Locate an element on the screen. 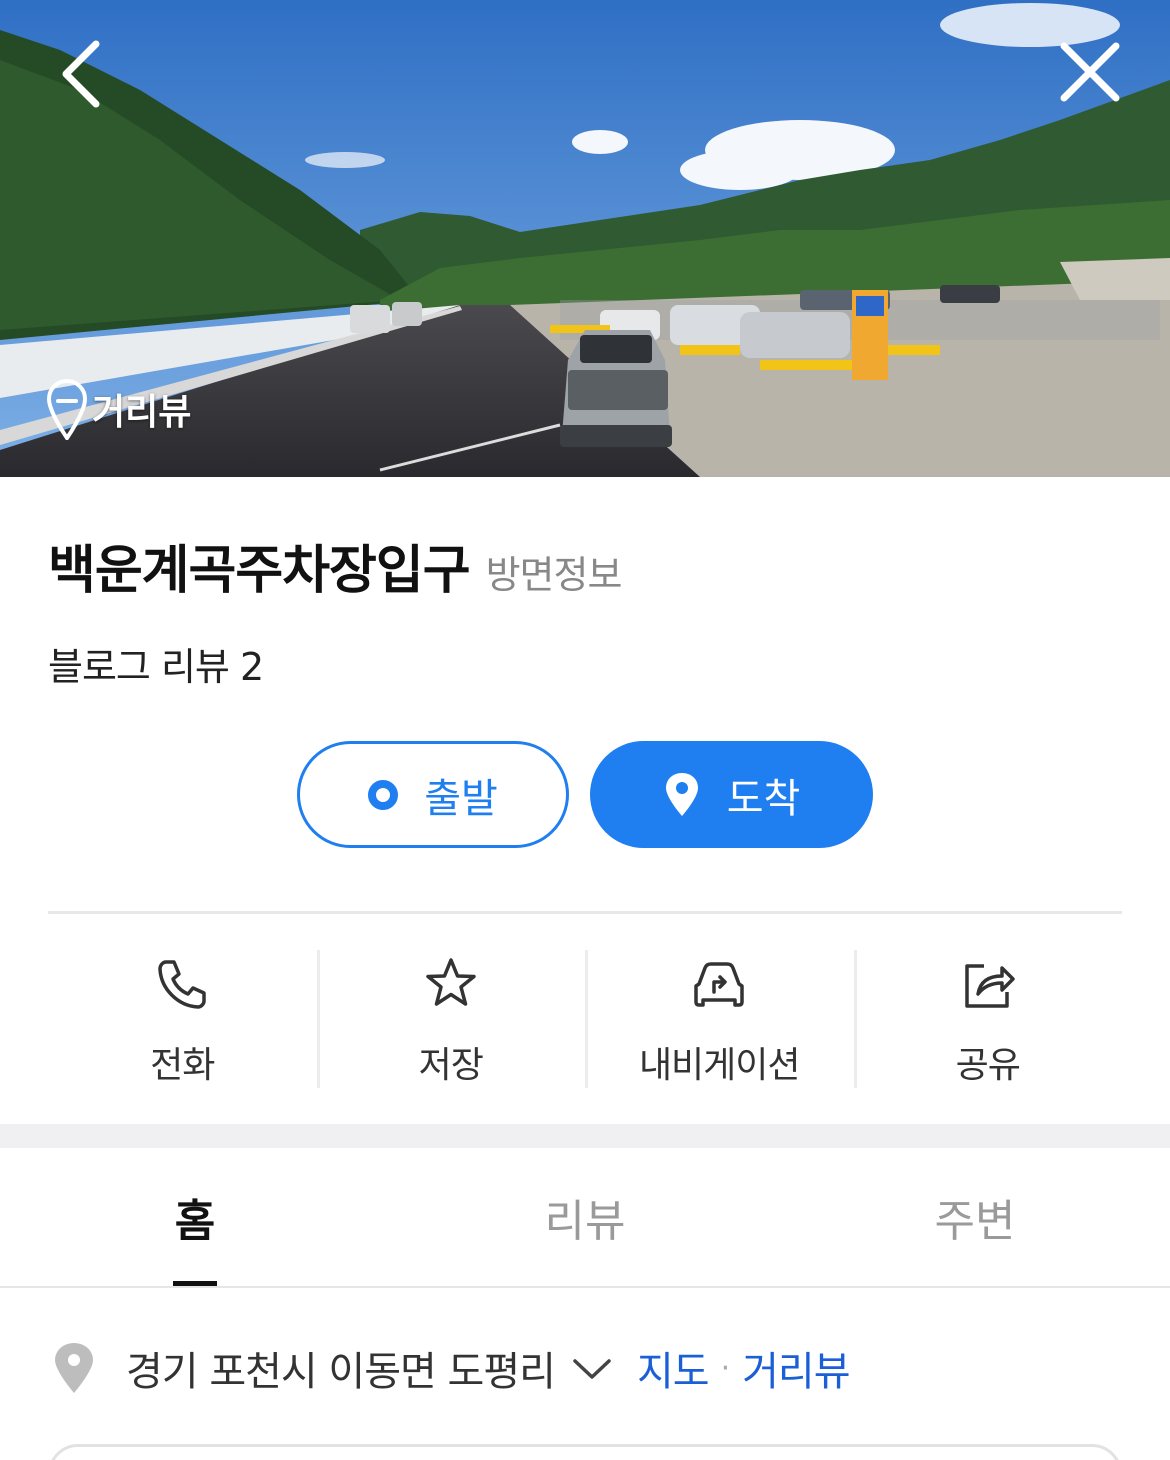 This screenshot has height=1460, width=1170. expand-address-button is located at coordinates (584, 1368).